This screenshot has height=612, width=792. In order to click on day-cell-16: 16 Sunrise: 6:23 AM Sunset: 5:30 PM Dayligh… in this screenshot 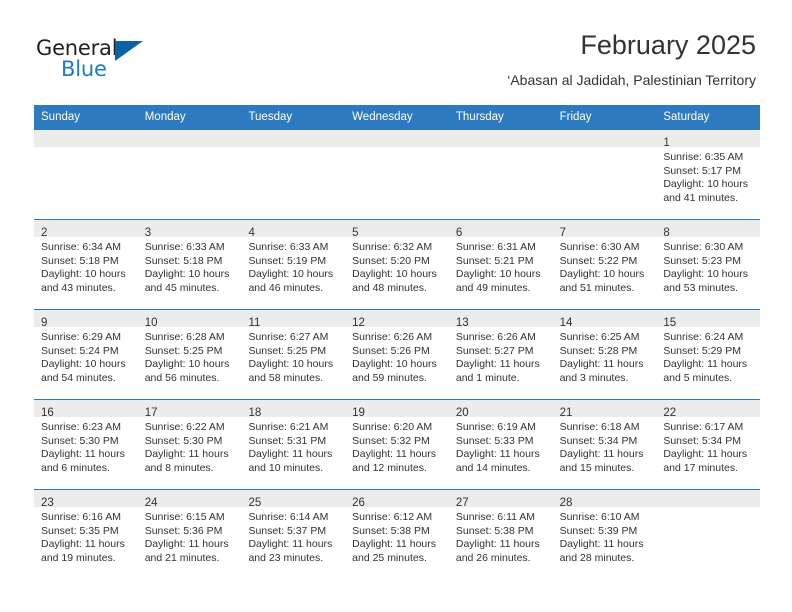, I will do `click(86, 444)`.